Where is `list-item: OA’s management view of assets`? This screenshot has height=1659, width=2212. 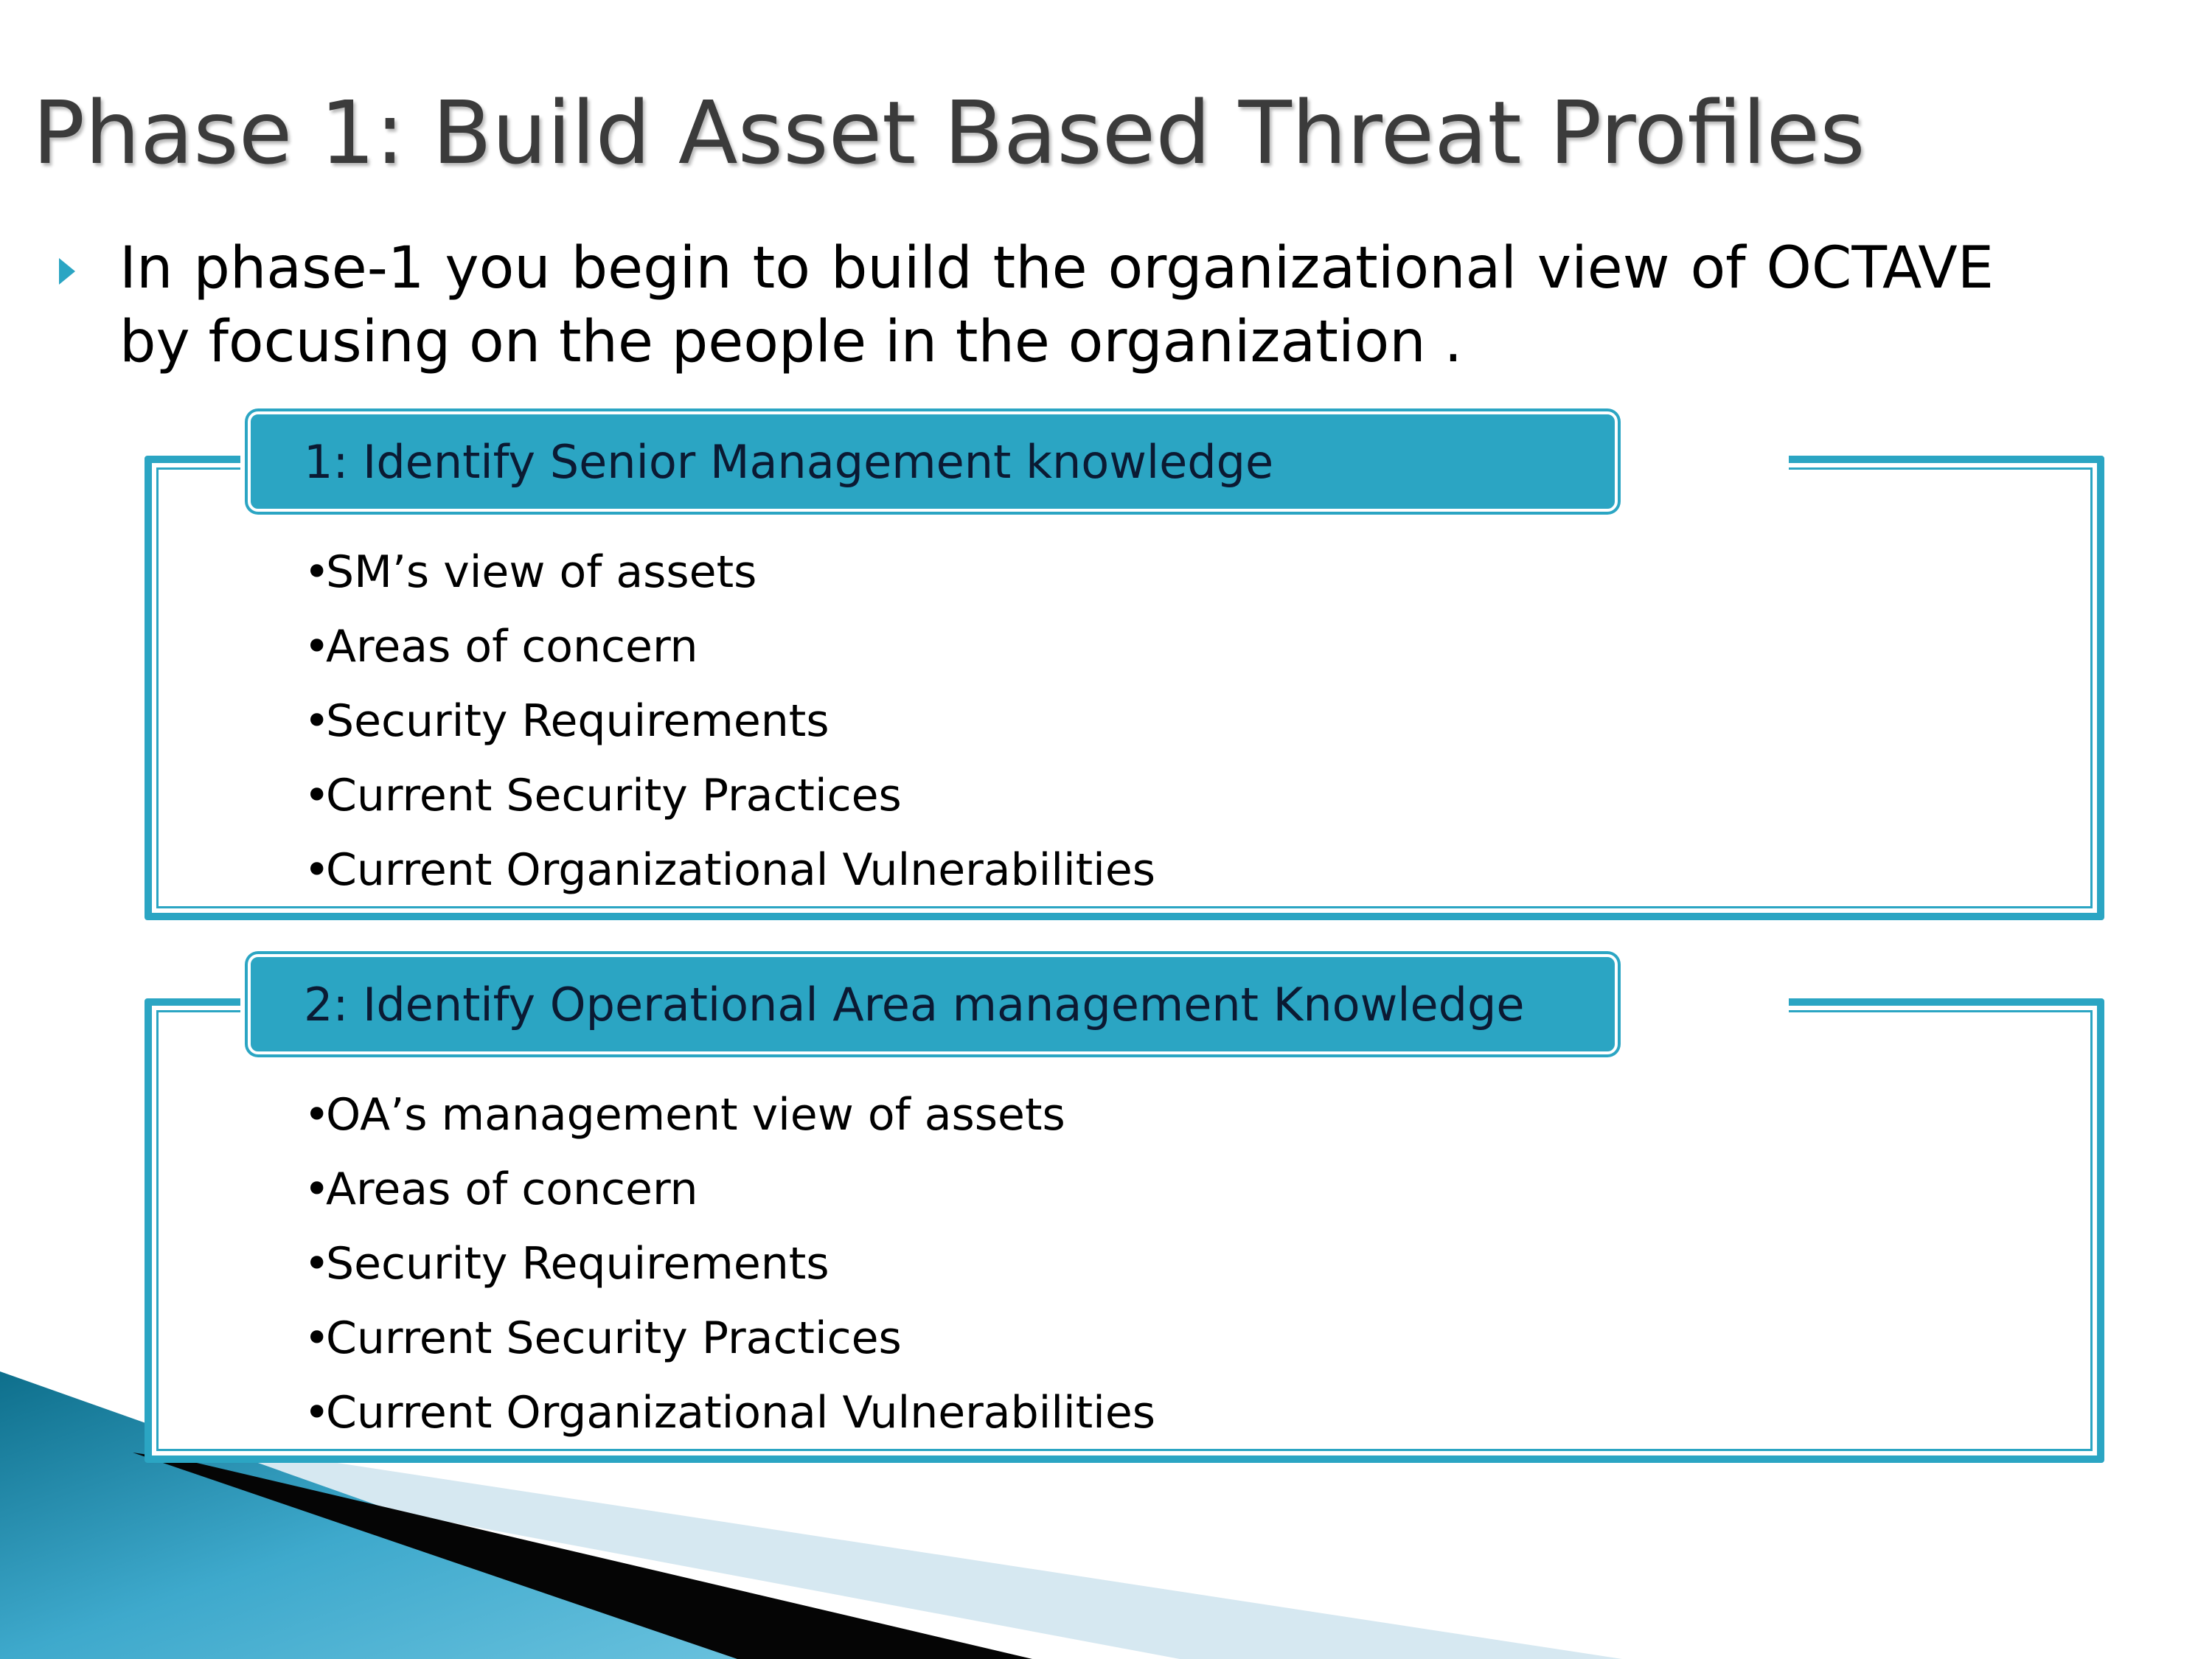 list-item: OA’s management view of assets is located at coordinates (729, 1115).